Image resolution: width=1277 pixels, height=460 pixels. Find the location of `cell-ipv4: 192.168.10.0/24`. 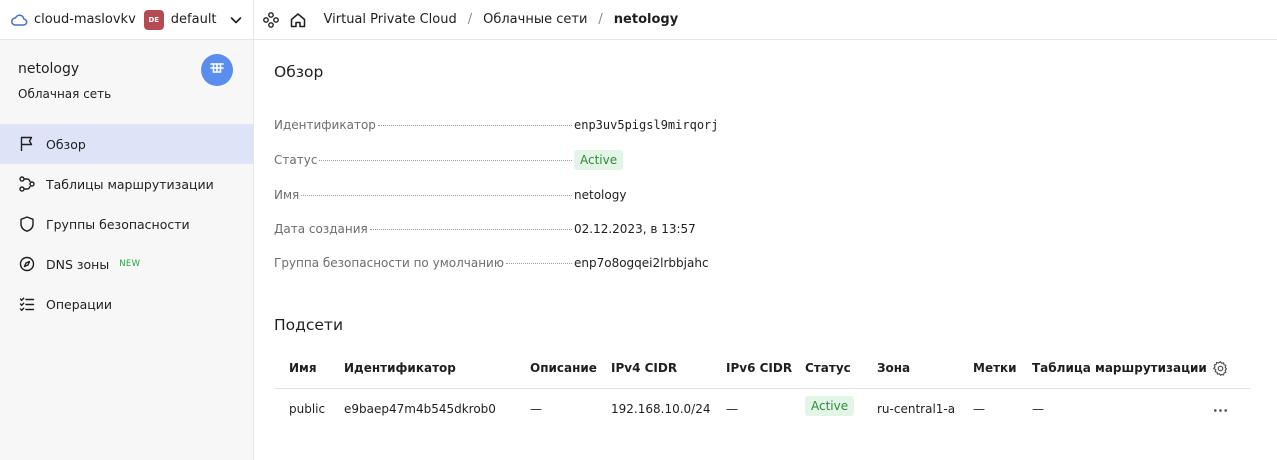

cell-ipv4: 192.168.10.0/24 is located at coordinates (661, 409).